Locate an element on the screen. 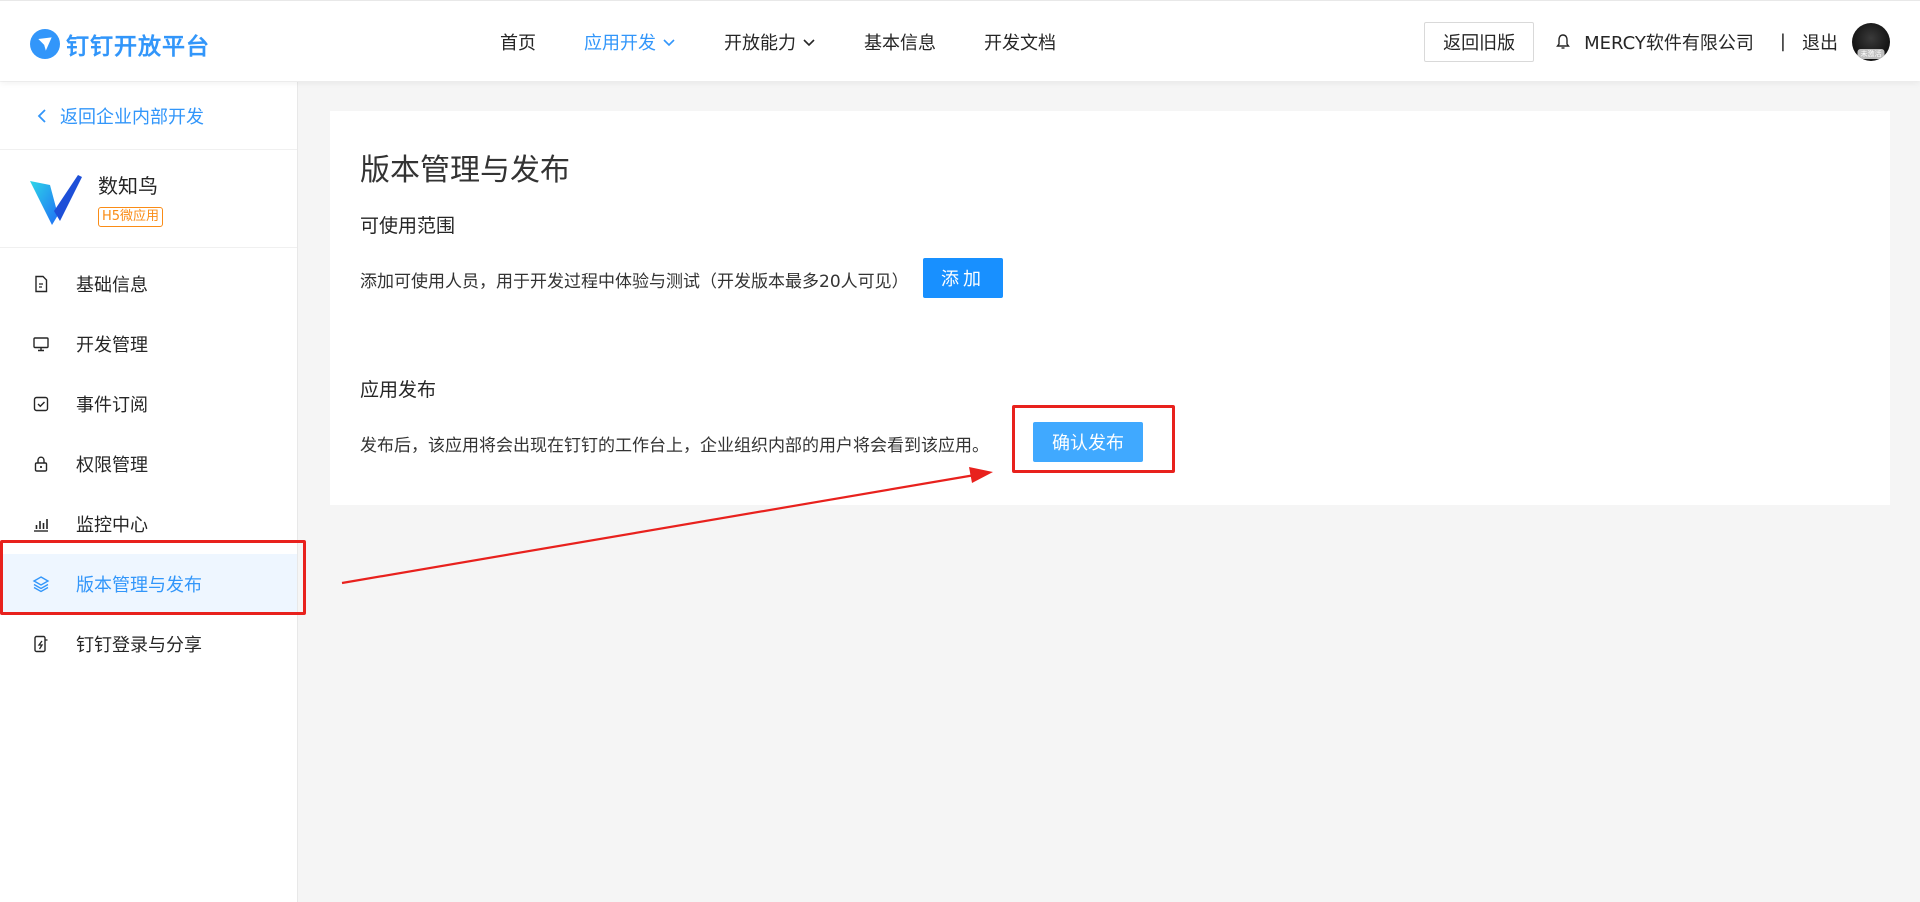 The image size is (1920, 902). sidebar-item-label: 事件订阅 is located at coordinates (112, 405).